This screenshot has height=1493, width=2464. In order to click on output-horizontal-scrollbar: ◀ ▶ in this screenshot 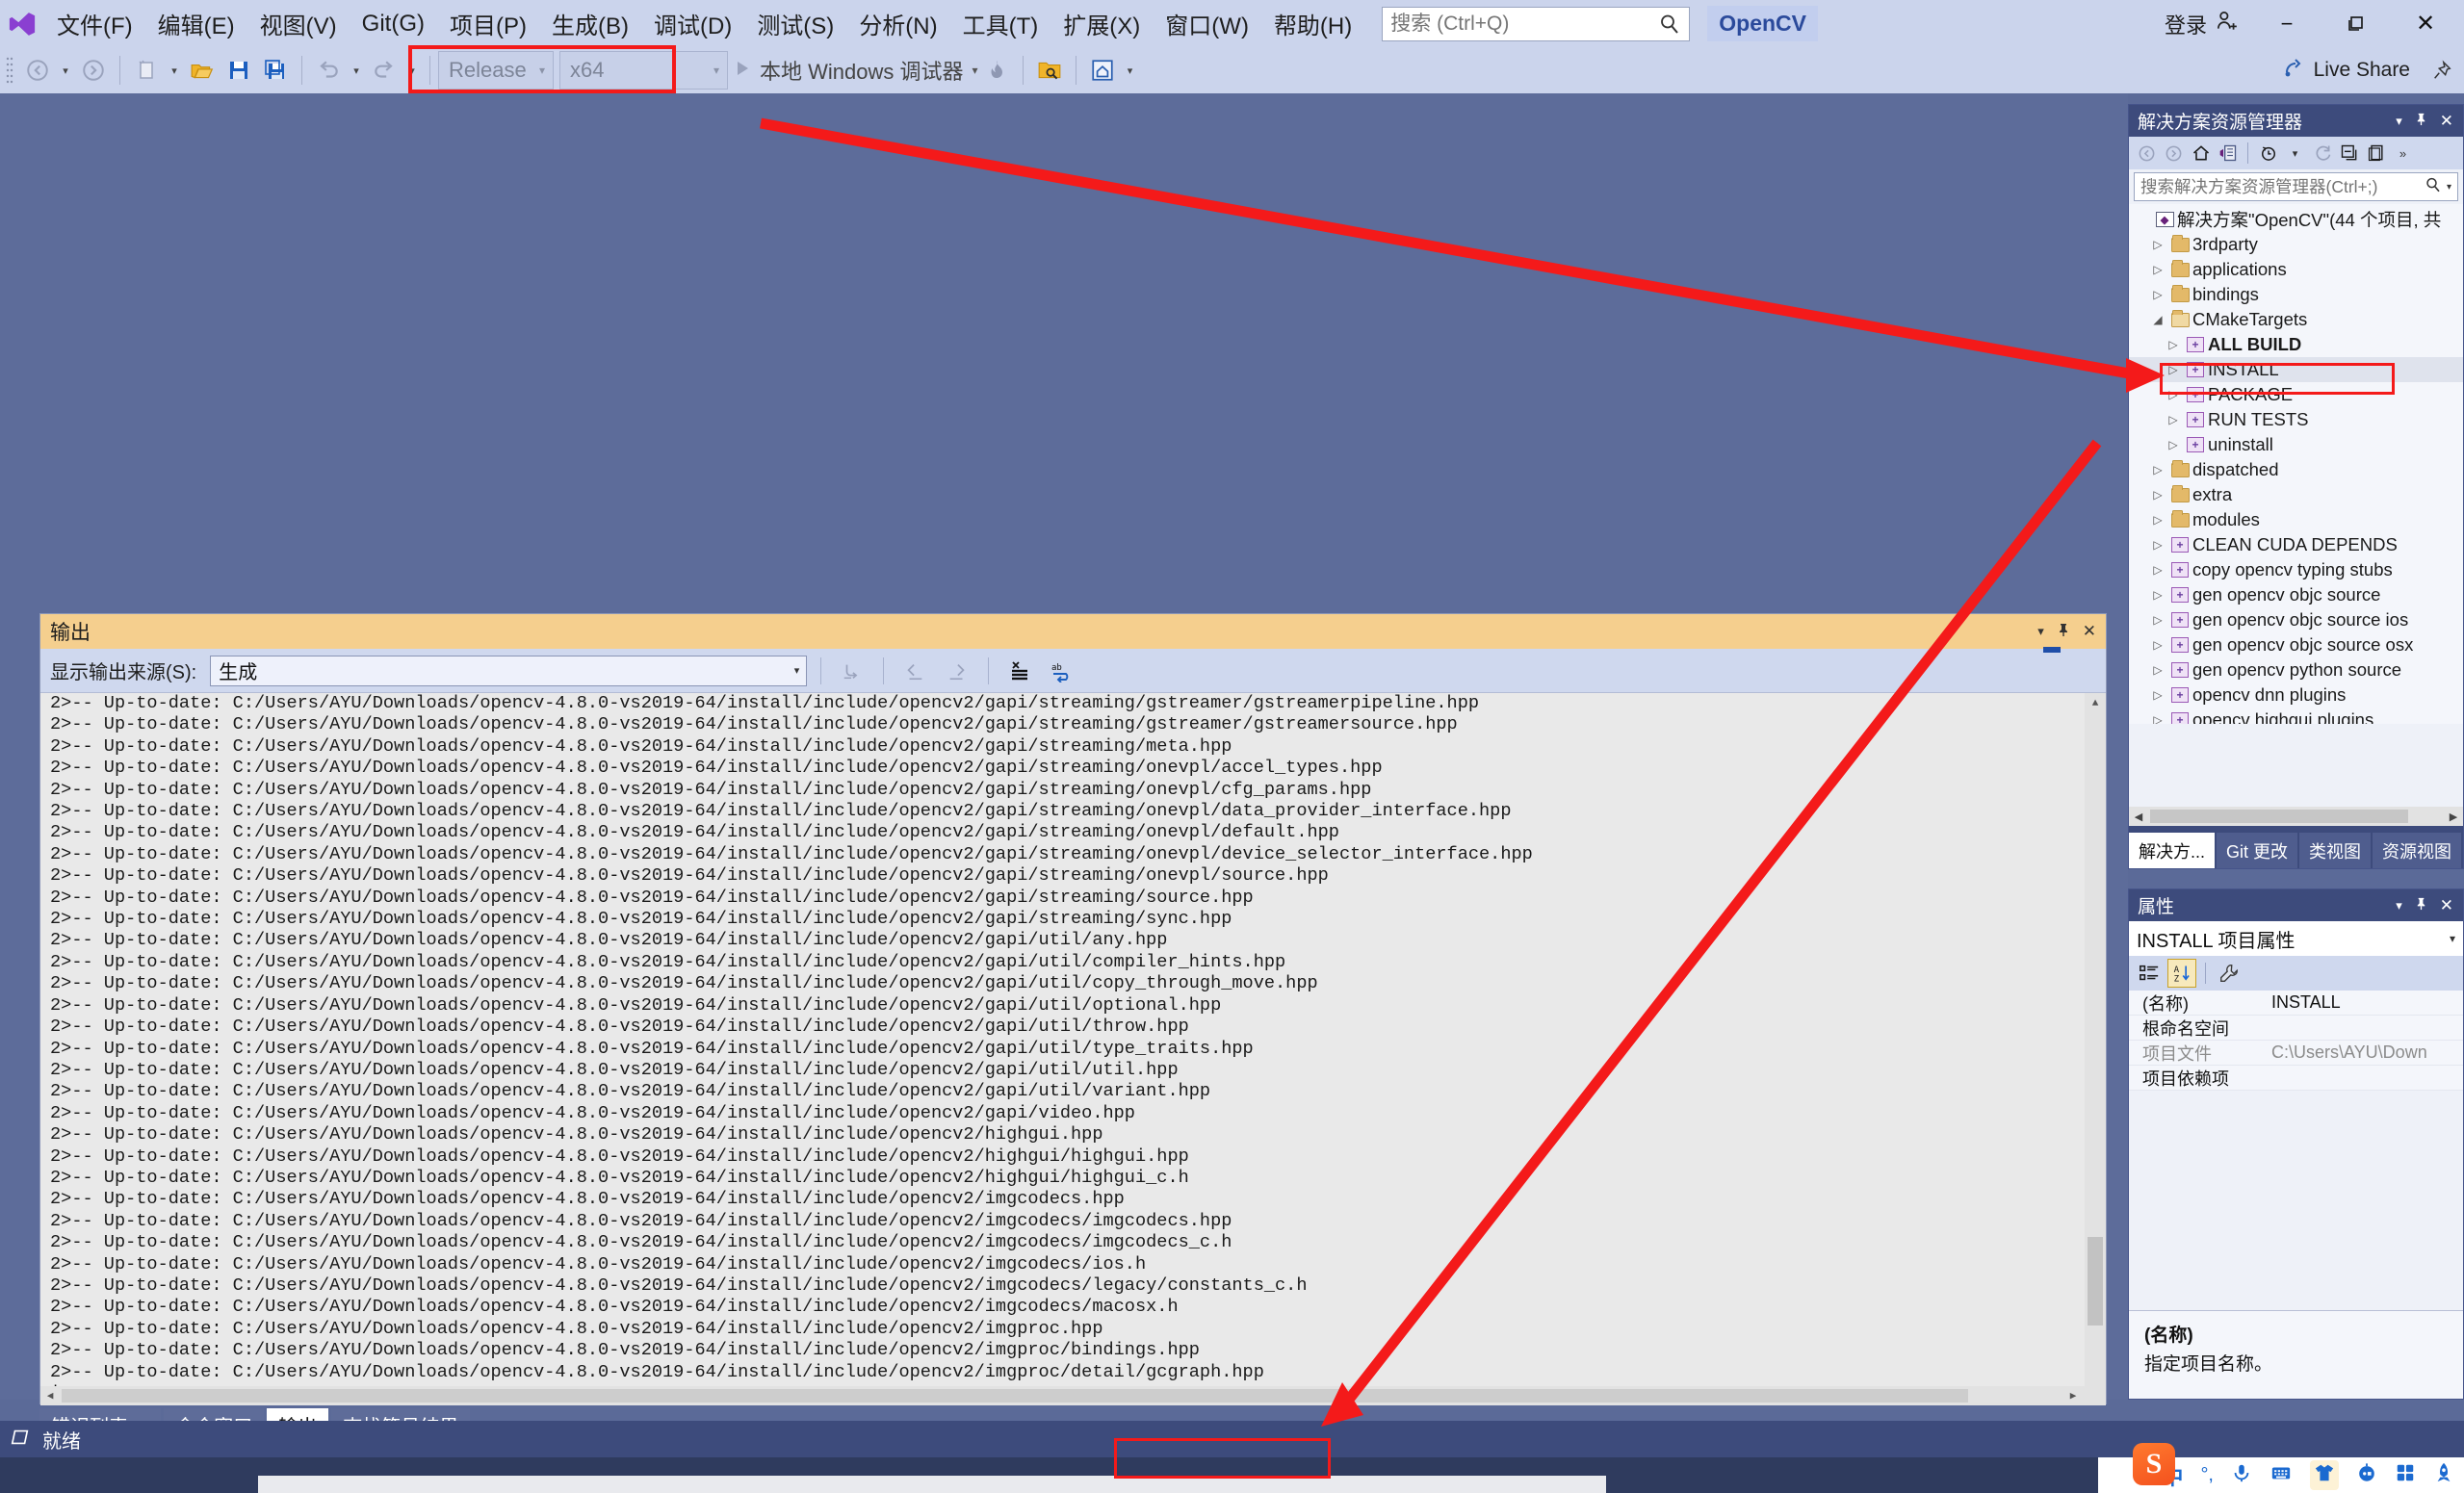, I will do `click(1073, 1395)`.